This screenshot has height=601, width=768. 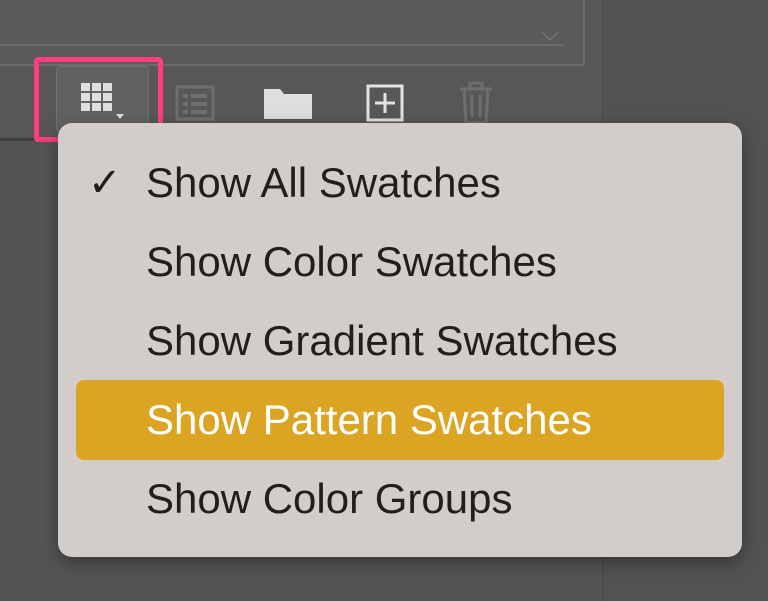 What do you see at coordinates (369, 419) in the screenshot?
I see `menu-item-label: Show Pattern Swatches` at bounding box center [369, 419].